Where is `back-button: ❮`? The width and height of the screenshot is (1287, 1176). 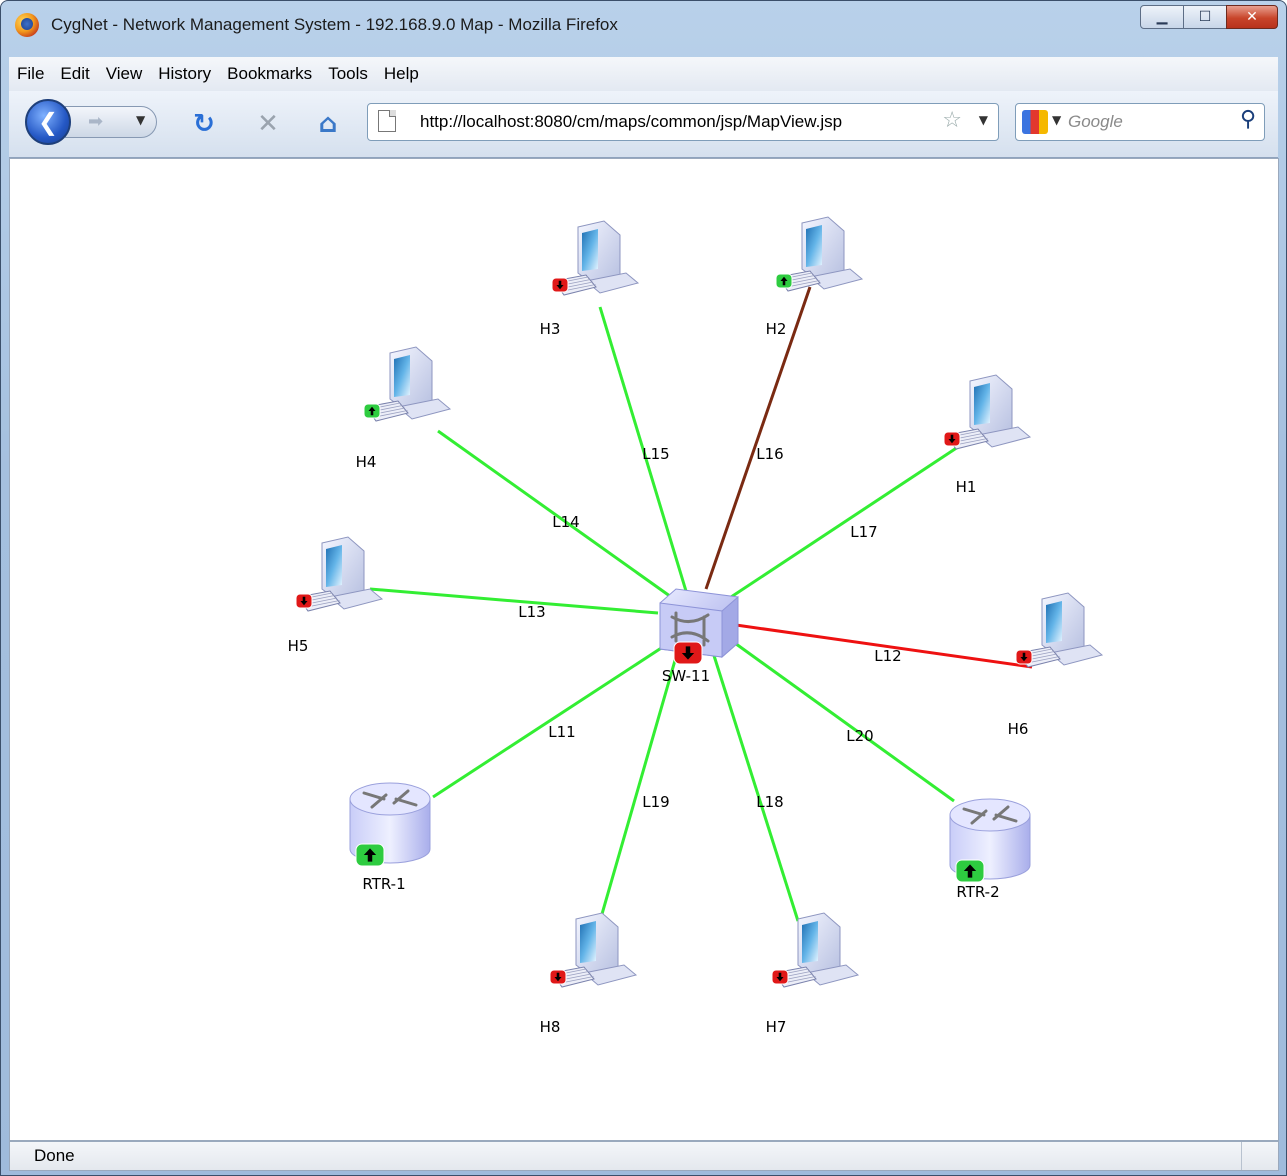 back-button: ❮ is located at coordinates (48, 122).